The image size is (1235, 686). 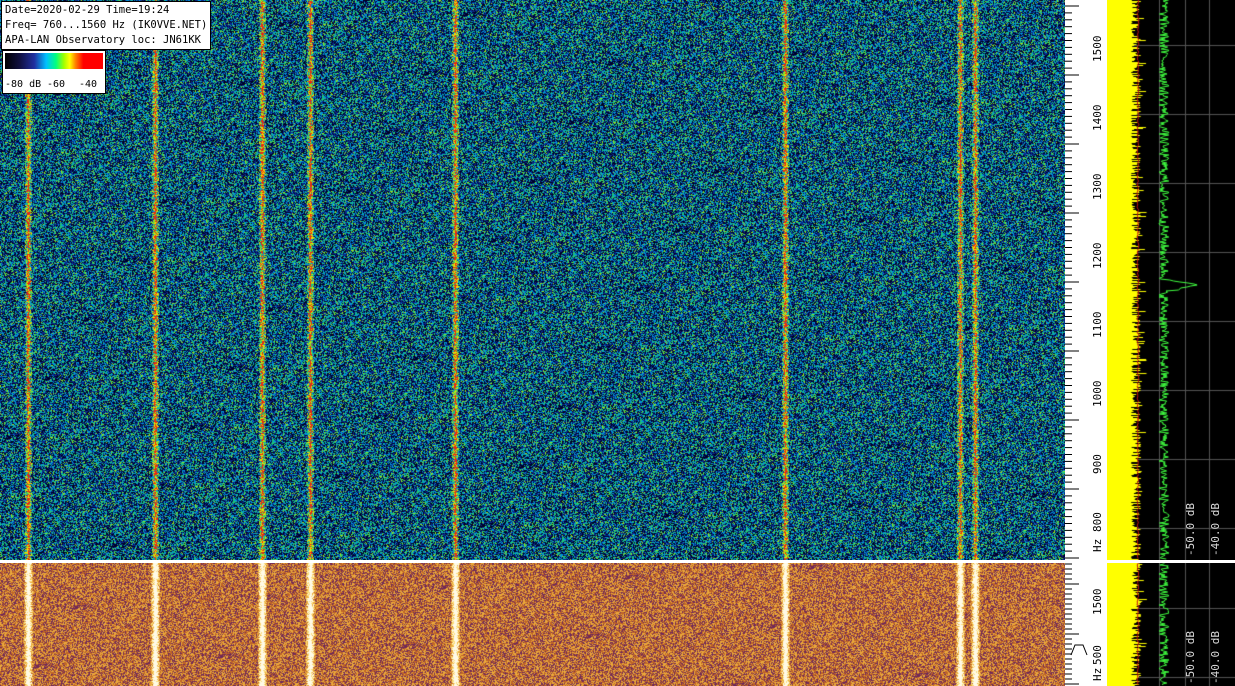 I want to click on axis-tick-1200: 1200, so click(x=1097, y=256).